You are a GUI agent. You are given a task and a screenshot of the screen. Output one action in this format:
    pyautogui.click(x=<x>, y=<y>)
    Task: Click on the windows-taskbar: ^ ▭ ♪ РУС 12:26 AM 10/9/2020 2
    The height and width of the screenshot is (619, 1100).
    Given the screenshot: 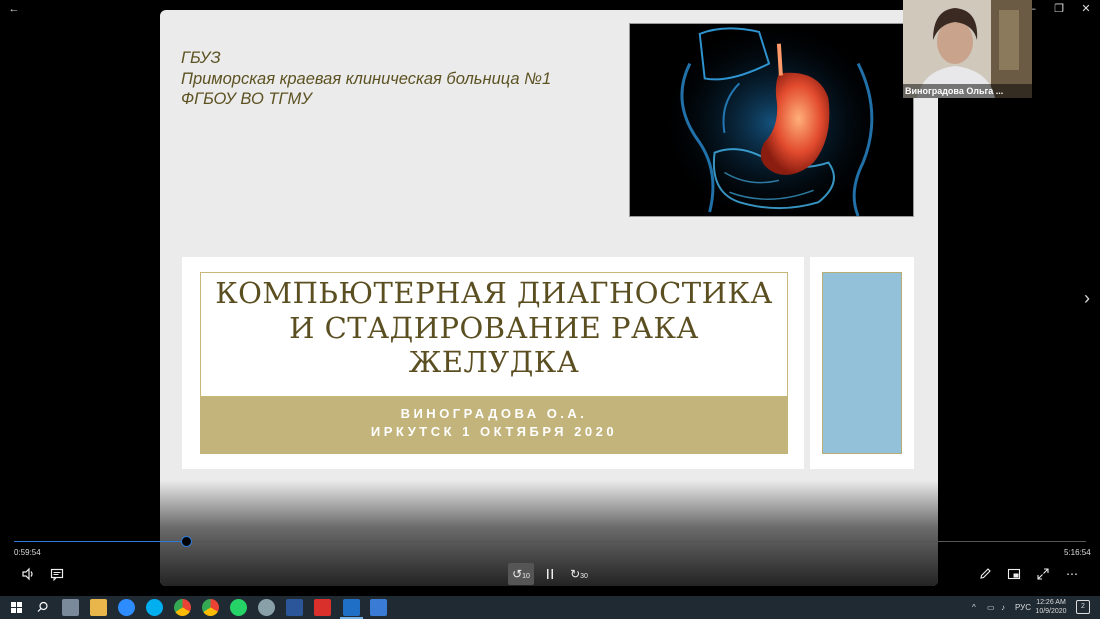 What is the action you would take?
    pyautogui.click(x=550, y=607)
    